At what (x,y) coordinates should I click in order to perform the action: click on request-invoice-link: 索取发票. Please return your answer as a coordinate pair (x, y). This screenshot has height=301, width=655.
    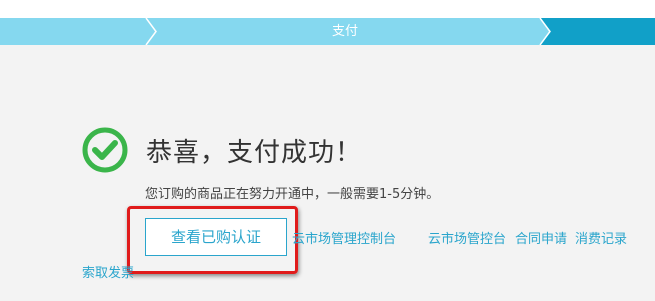
    Looking at the image, I should click on (108, 271).